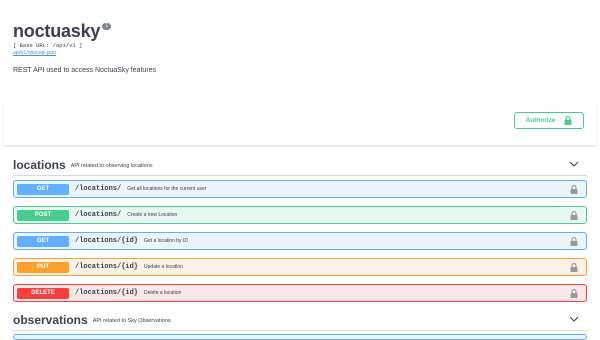  I want to click on tag-name: locations, so click(39, 165).